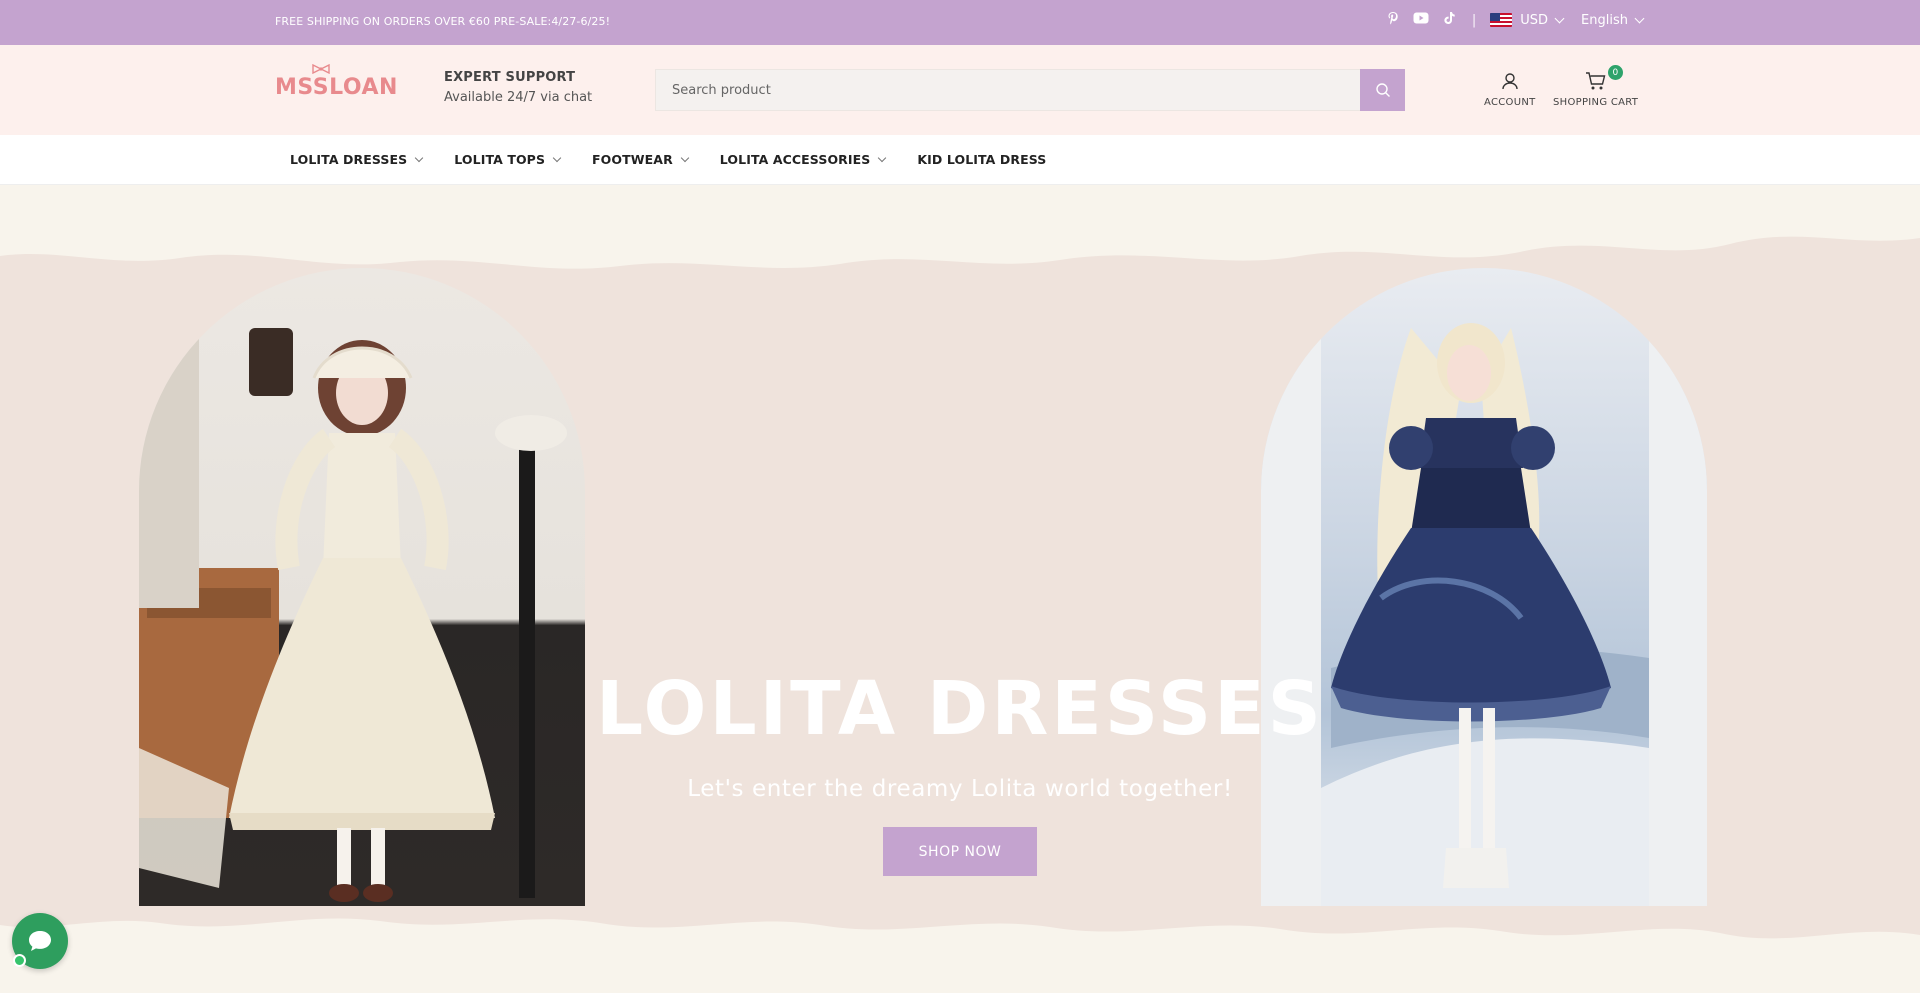 The height and width of the screenshot is (993, 1920). I want to click on nav-item-lolita-accessories: LOLITA ACCESSORIES, so click(803, 159).